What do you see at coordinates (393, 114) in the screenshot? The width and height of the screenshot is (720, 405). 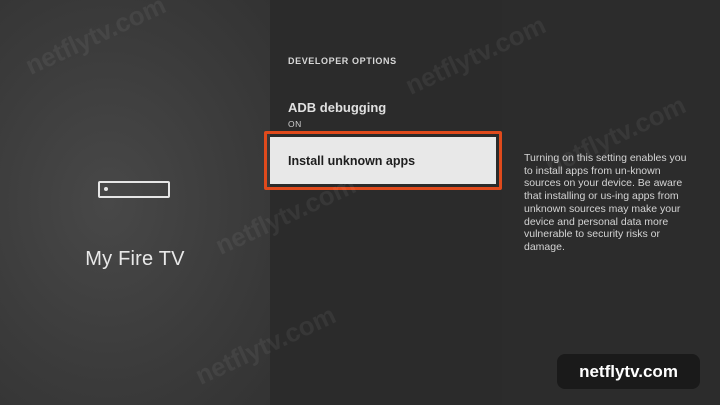 I see `menu-item-adb-debugging: ADB debugging ON` at bounding box center [393, 114].